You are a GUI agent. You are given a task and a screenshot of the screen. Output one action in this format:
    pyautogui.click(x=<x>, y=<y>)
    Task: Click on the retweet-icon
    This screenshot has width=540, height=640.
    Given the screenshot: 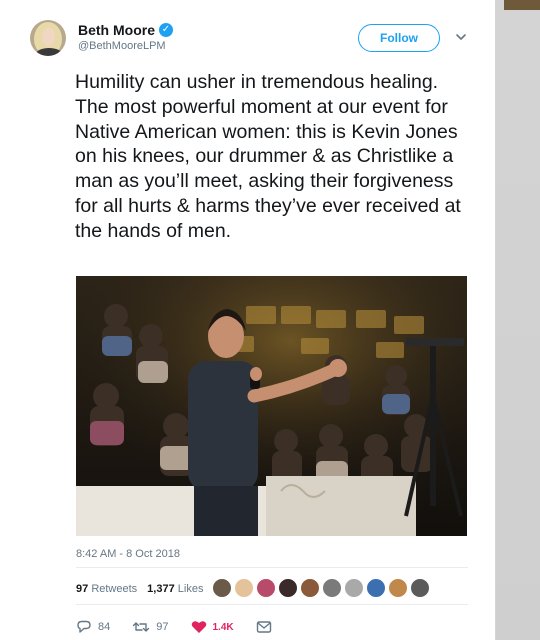 What is the action you would take?
    pyautogui.click(x=141, y=627)
    